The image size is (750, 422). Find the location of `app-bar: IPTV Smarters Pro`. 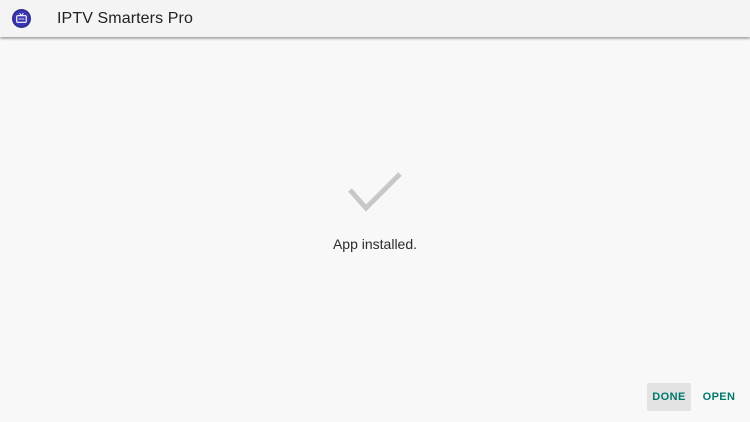

app-bar: IPTV Smarters Pro is located at coordinates (375, 18).